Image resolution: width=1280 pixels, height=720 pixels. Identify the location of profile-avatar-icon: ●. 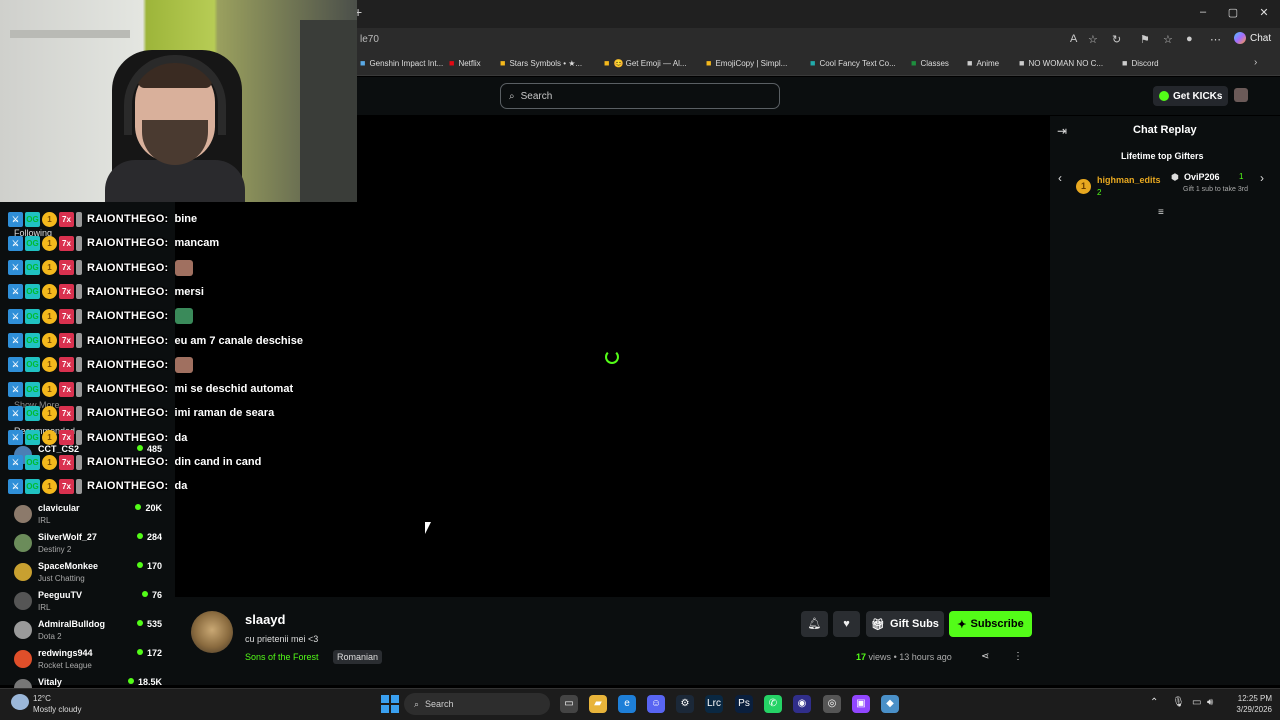
(1189, 39).